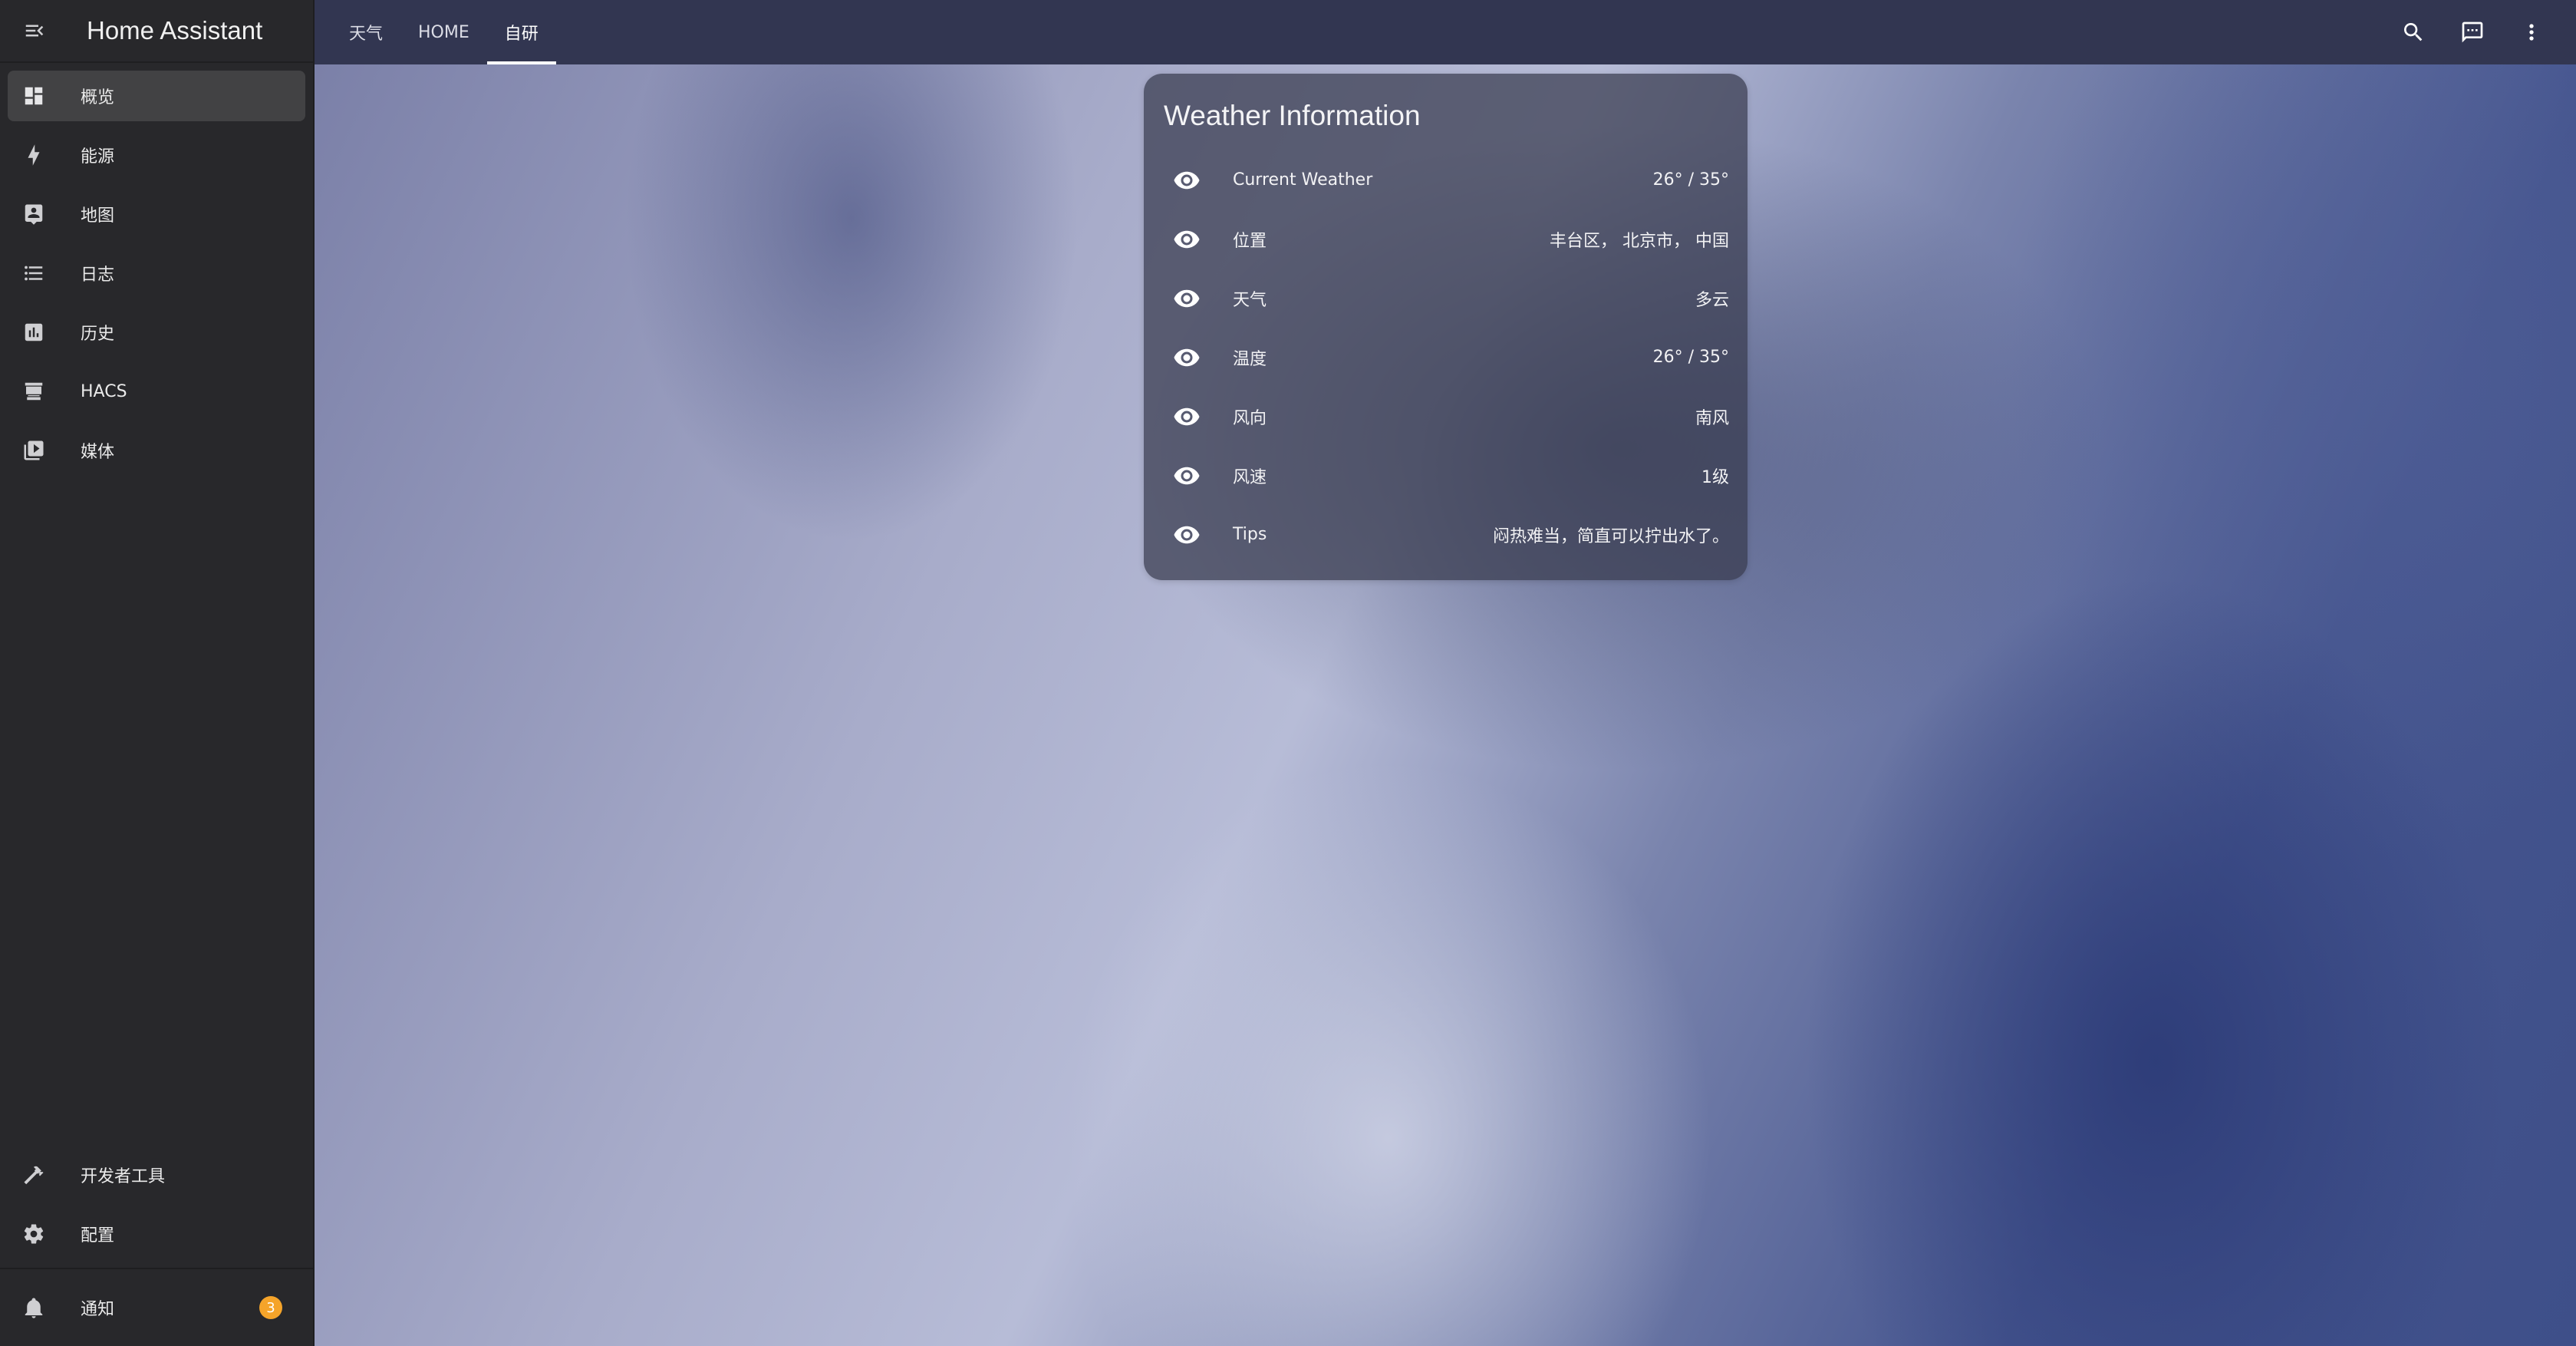  I want to click on tab-weather: 天气, so click(365, 32).